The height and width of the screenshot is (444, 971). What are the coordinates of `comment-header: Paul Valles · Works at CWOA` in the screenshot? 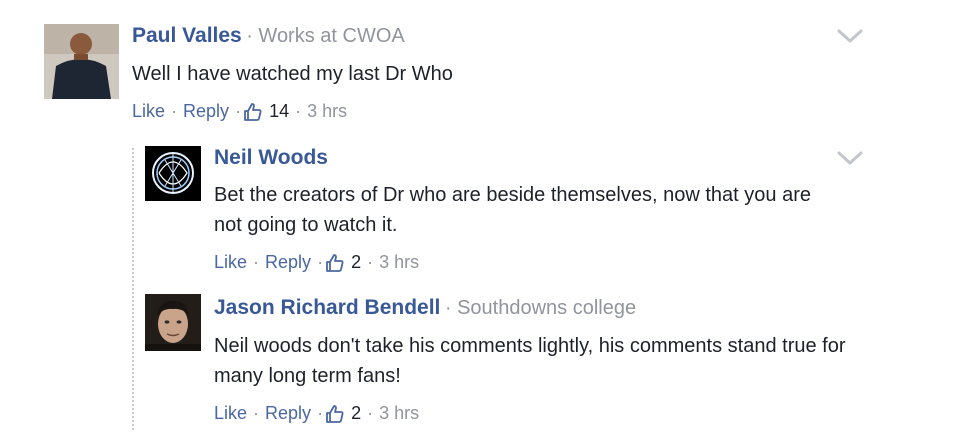 It's located at (268, 36).